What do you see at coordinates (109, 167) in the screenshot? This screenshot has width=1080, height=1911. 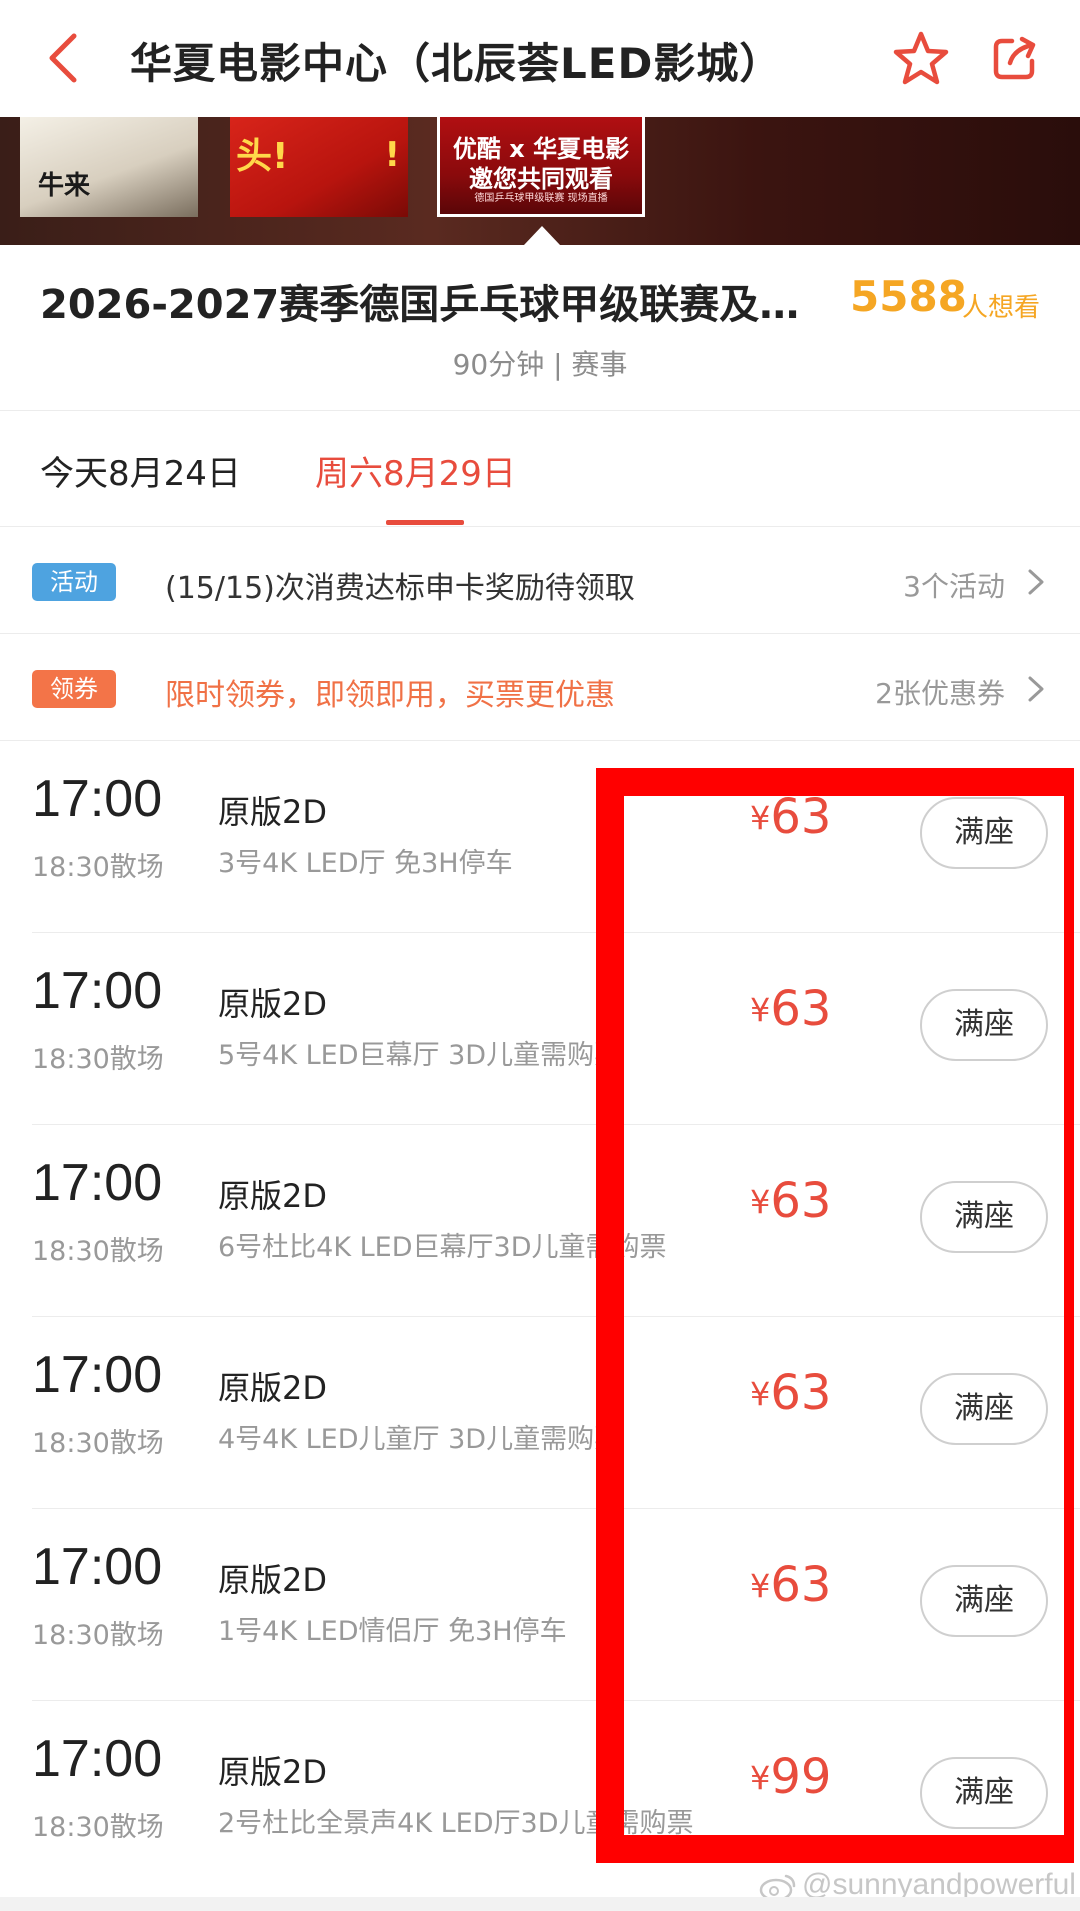 I see `poster-thumbnail: 牛来` at bounding box center [109, 167].